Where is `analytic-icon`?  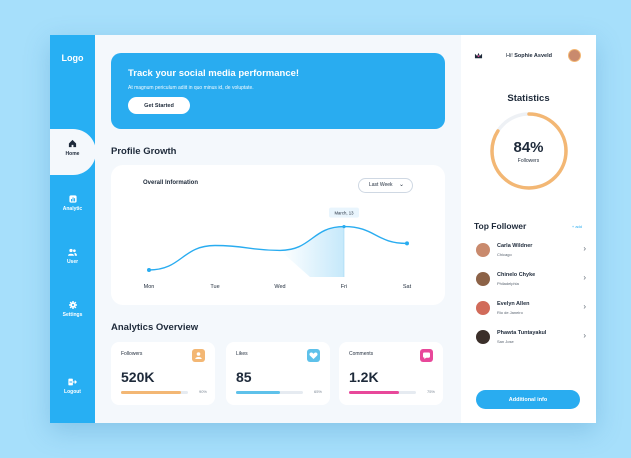 analytic-icon is located at coordinates (72, 199).